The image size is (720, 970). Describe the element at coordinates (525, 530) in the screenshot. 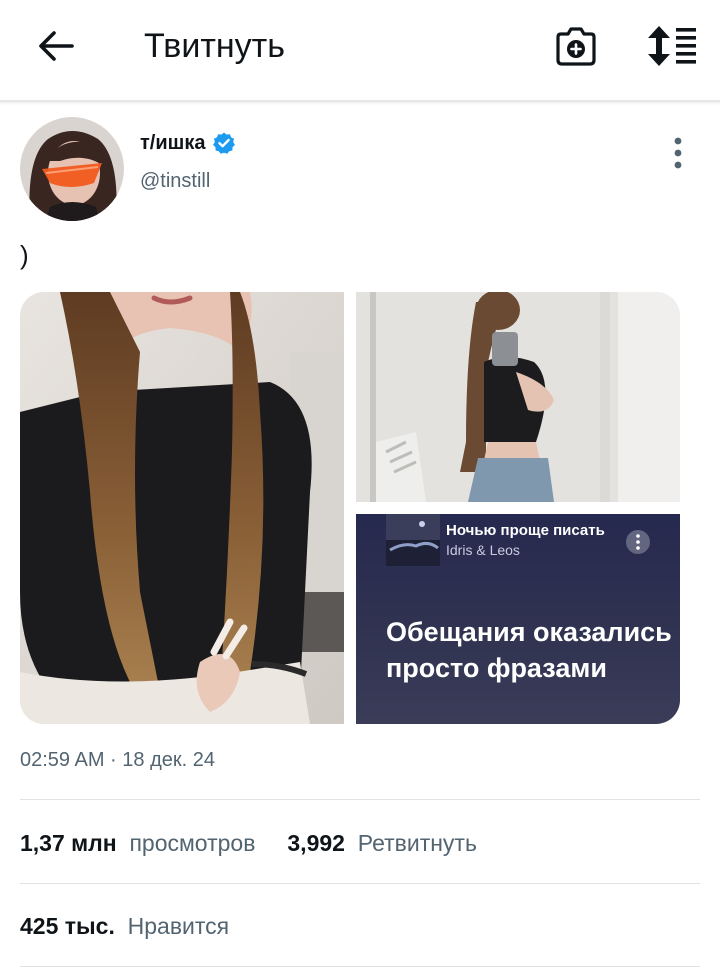

I see `song-title: Ночью проще писать` at that location.